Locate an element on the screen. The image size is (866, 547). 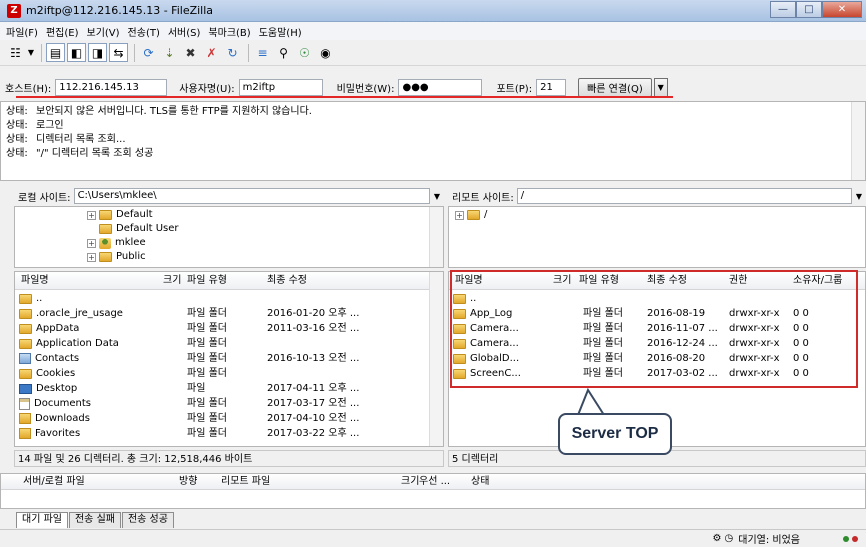
status-bar: ⚙ ◷ 대기열: 비었음 is located at coordinates (433, 538).